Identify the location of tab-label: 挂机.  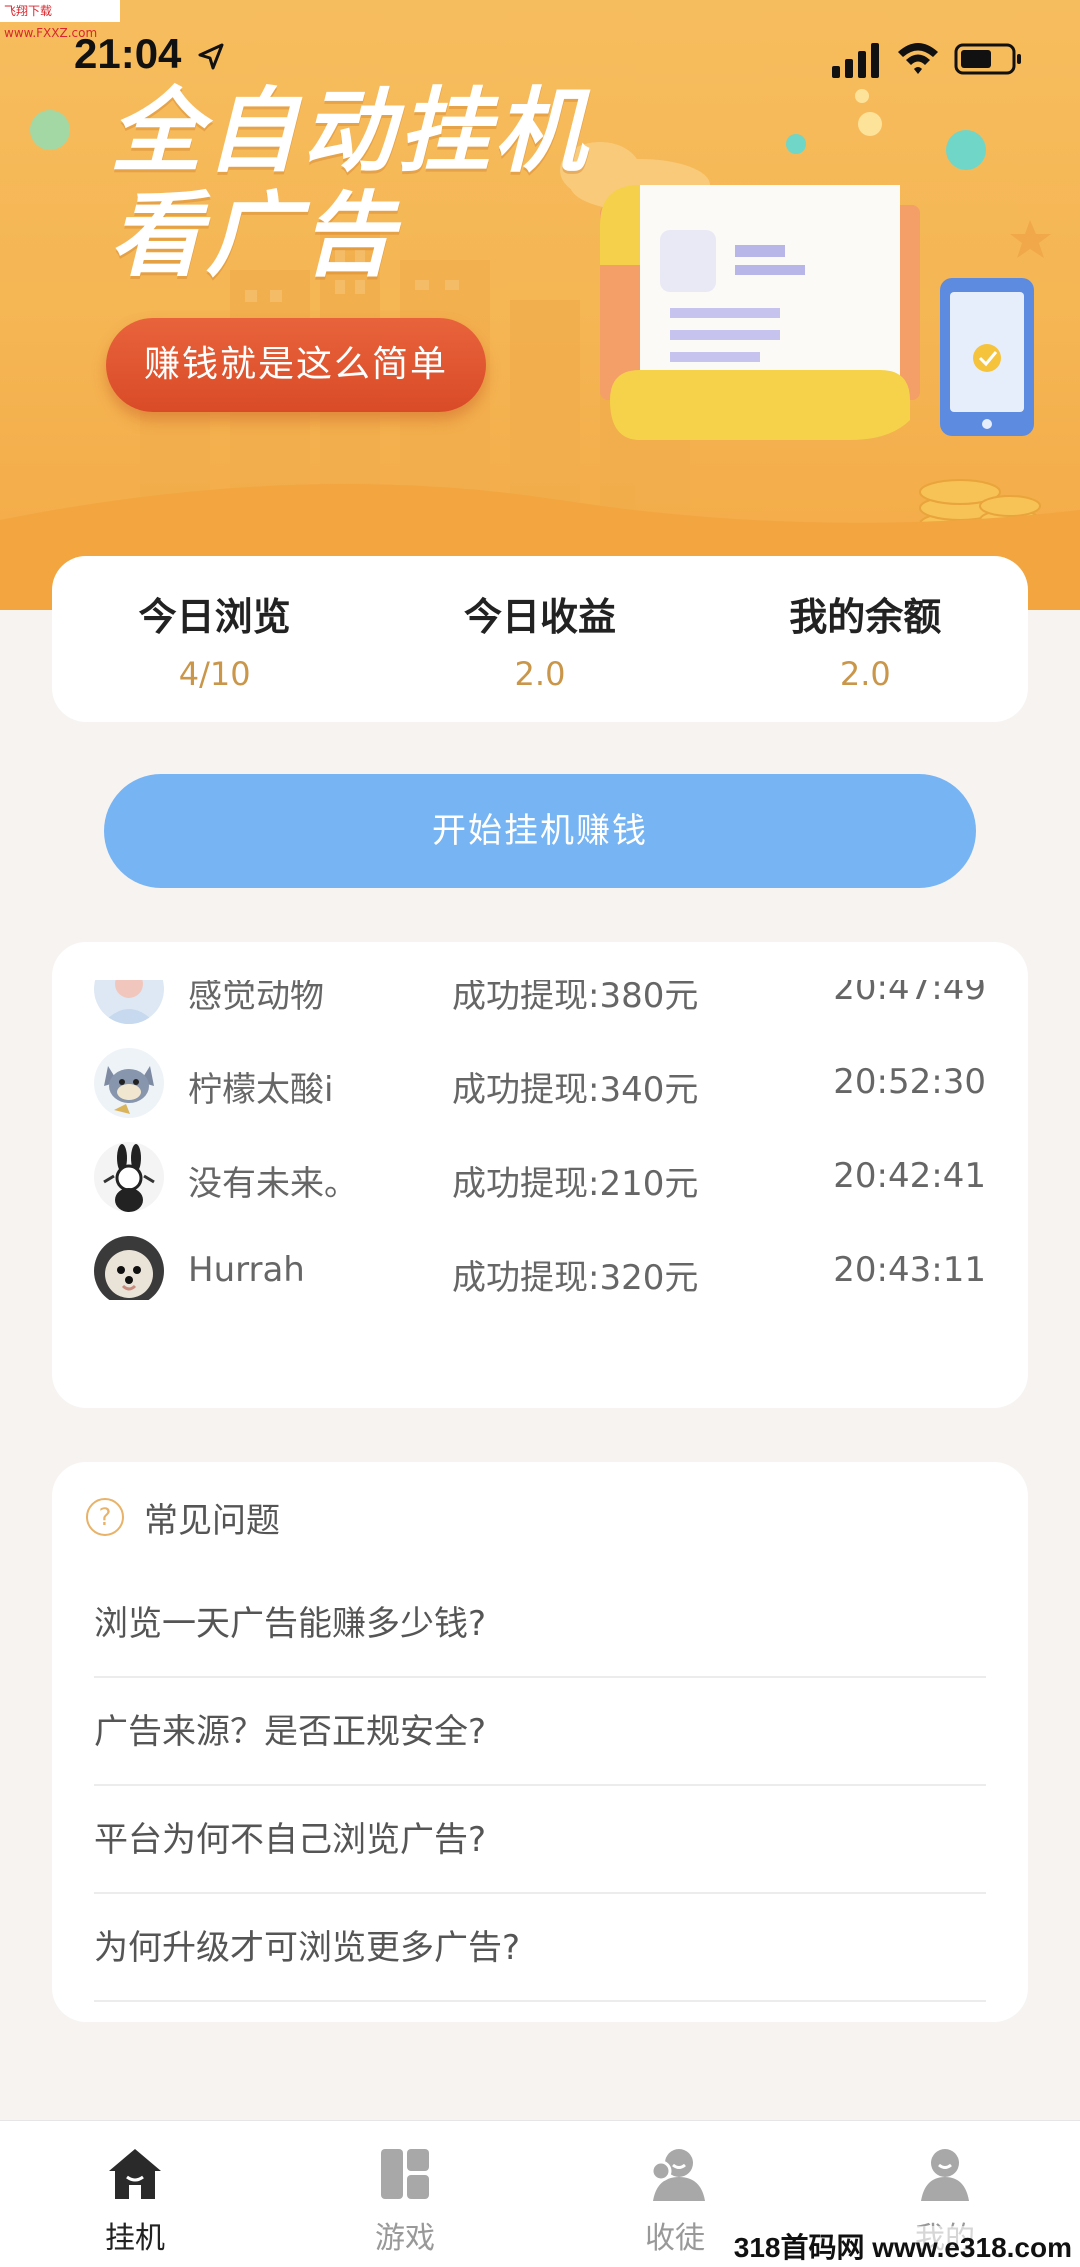
(135, 2238).